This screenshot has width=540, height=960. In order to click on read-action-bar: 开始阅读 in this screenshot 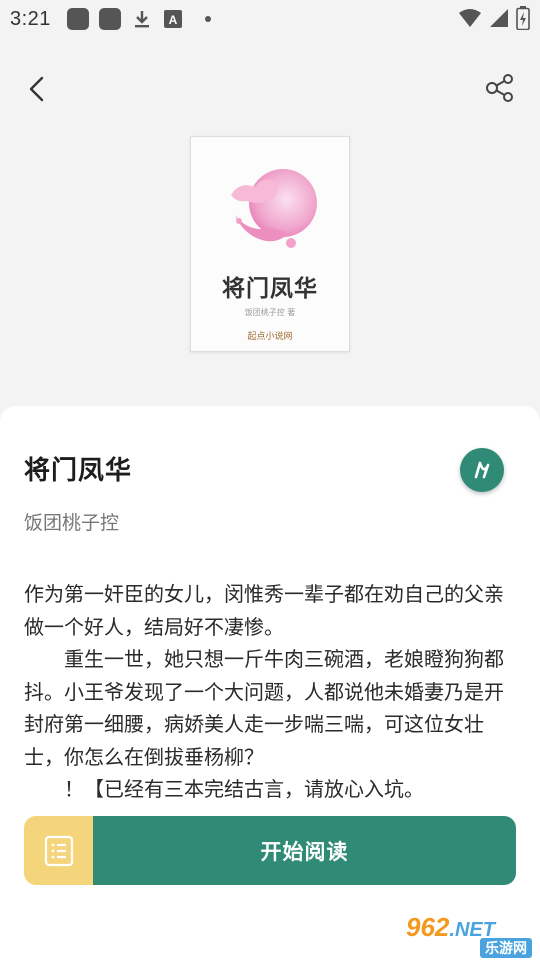, I will do `click(270, 850)`.